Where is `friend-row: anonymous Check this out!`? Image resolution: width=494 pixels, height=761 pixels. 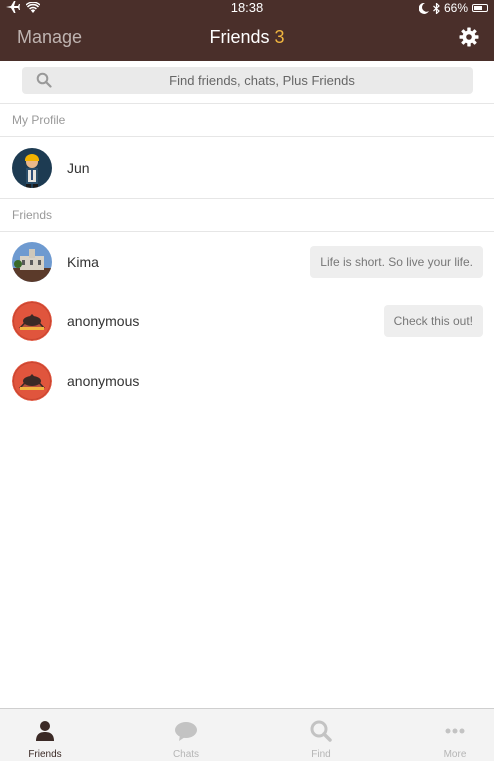 friend-row: anonymous Check this out! is located at coordinates (247, 321).